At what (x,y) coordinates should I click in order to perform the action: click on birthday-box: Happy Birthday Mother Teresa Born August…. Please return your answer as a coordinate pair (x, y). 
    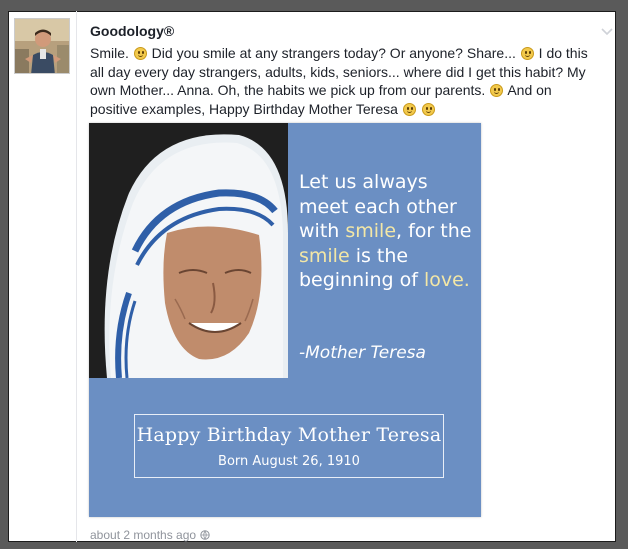
    Looking at the image, I should click on (289, 446).